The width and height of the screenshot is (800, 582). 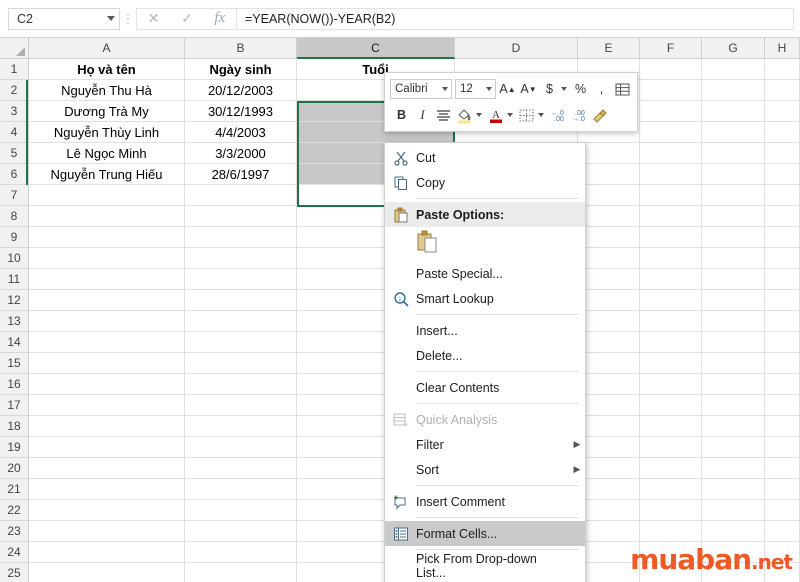 What do you see at coordinates (107, 132) in the screenshot?
I see `cell-A4: Nguyễn Thùy Linh` at bounding box center [107, 132].